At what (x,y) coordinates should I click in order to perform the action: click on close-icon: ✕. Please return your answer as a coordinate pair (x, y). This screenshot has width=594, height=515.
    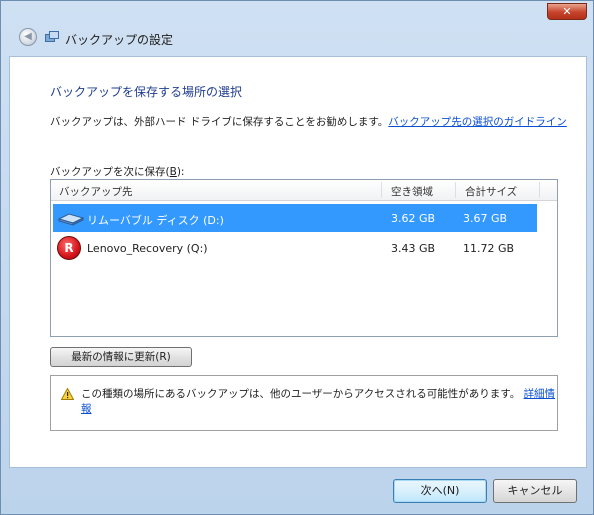
    Looking at the image, I should click on (567, 11).